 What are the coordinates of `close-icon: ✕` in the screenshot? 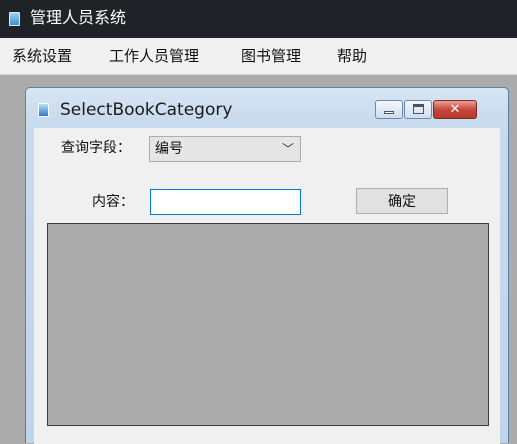 It's located at (455, 109).